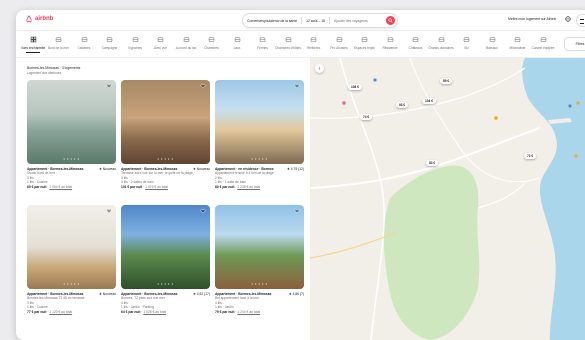 The height and width of the screenshot is (340, 585). I want to click on tab-category: Vues enchantelle, so click(33, 44).